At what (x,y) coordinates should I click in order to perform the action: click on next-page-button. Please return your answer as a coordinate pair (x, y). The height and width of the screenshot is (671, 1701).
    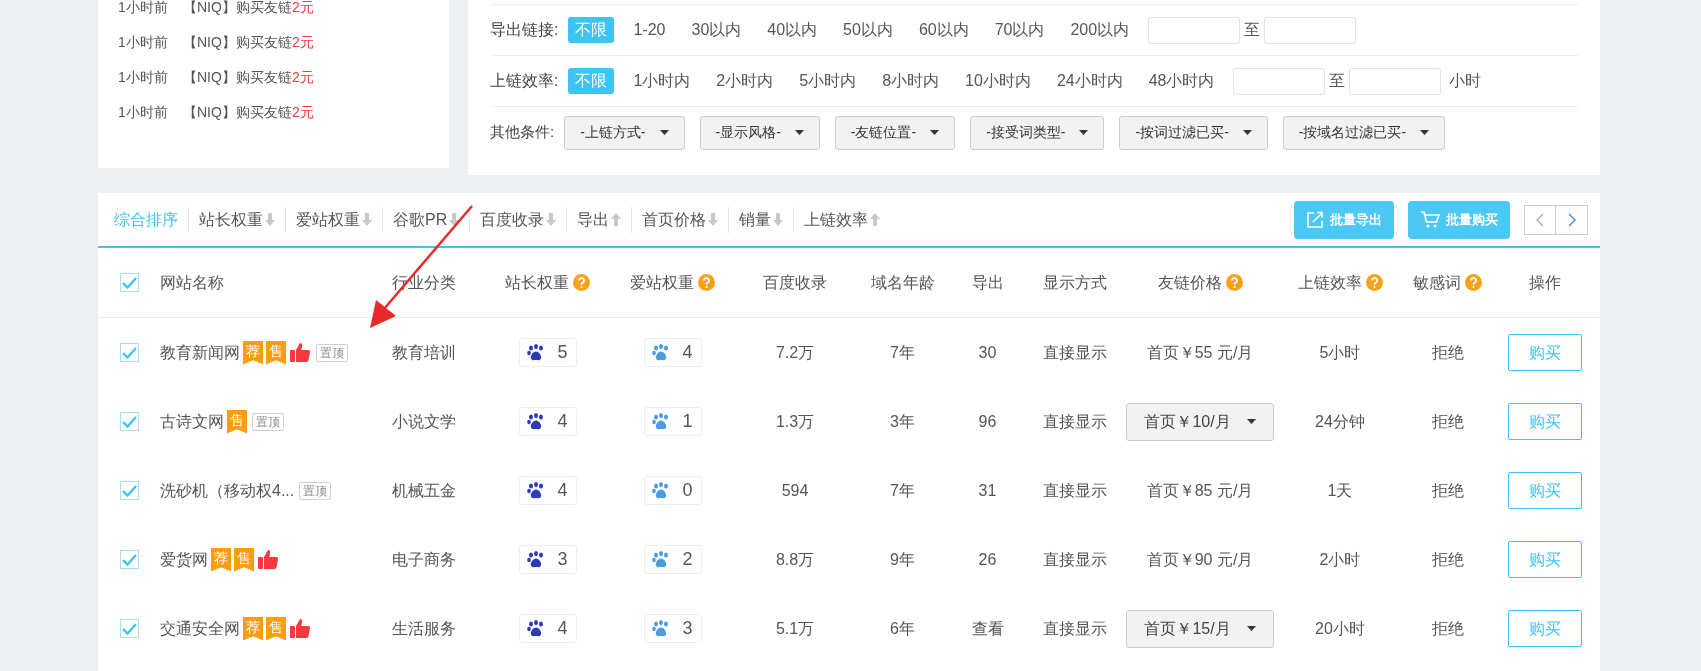
    Looking at the image, I should click on (1572, 219).